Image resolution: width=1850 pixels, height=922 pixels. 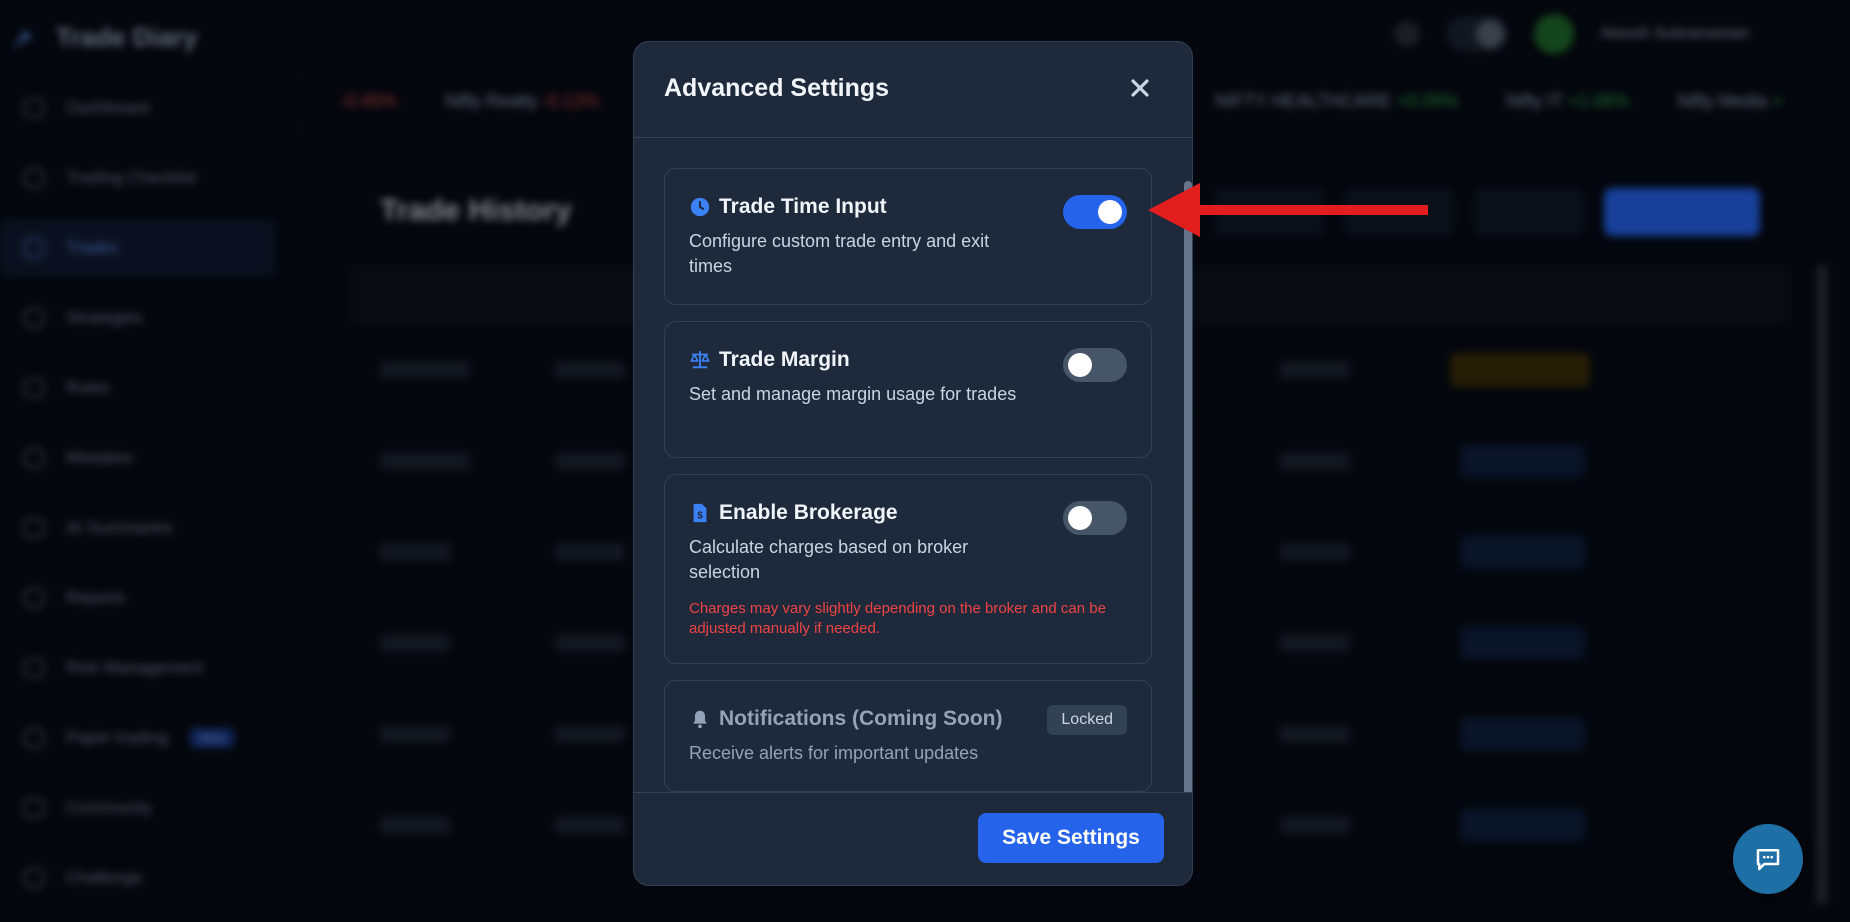 What do you see at coordinates (1188, 486) in the screenshot?
I see `modal-scrollbar-thumb` at bounding box center [1188, 486].